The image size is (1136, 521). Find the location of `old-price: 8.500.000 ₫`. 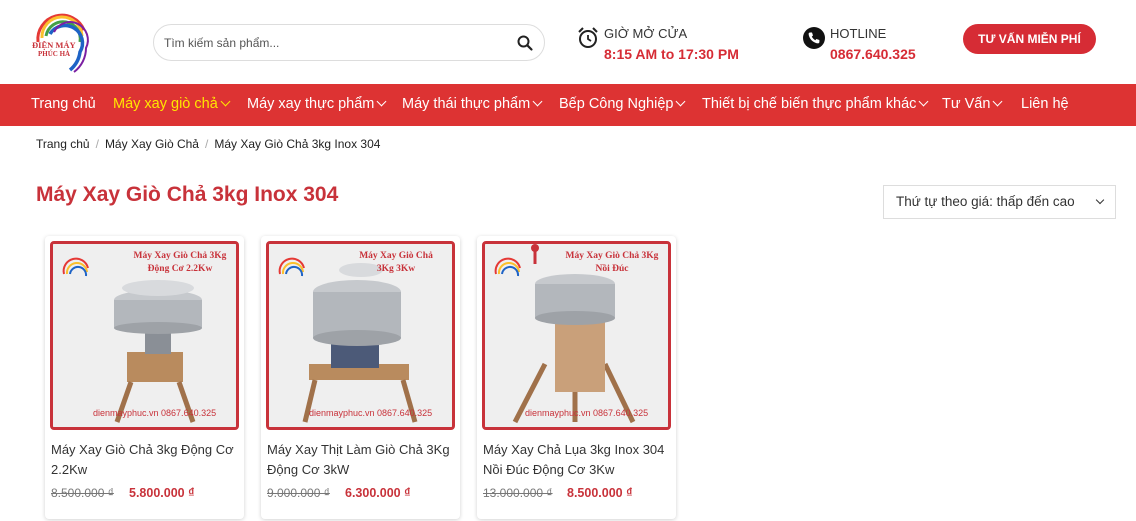

old-price: 8.500.000 ₫ is located at coordinates (82, 493).